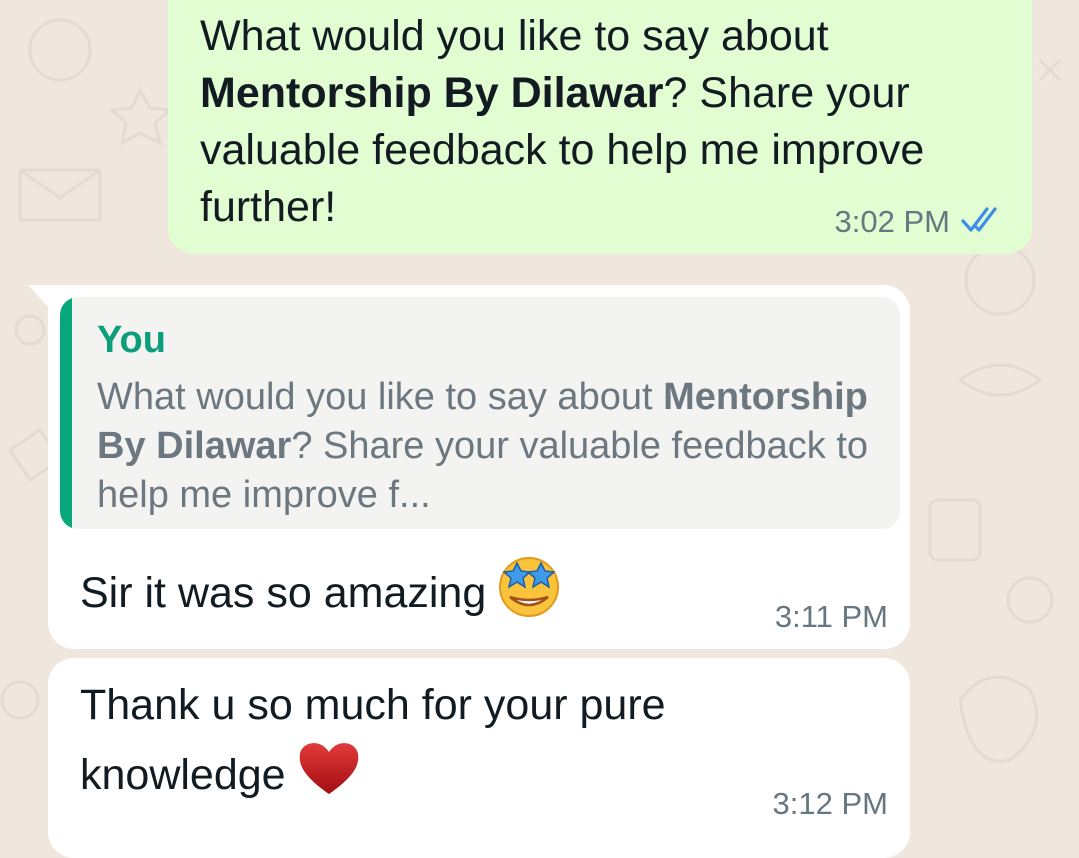 The width and height of the screenshot is (1079, 858). Describe the element at coordinates (892, 221) in the screenshot. I see `outgoing-timestamp: 3:02 PM` at that location.